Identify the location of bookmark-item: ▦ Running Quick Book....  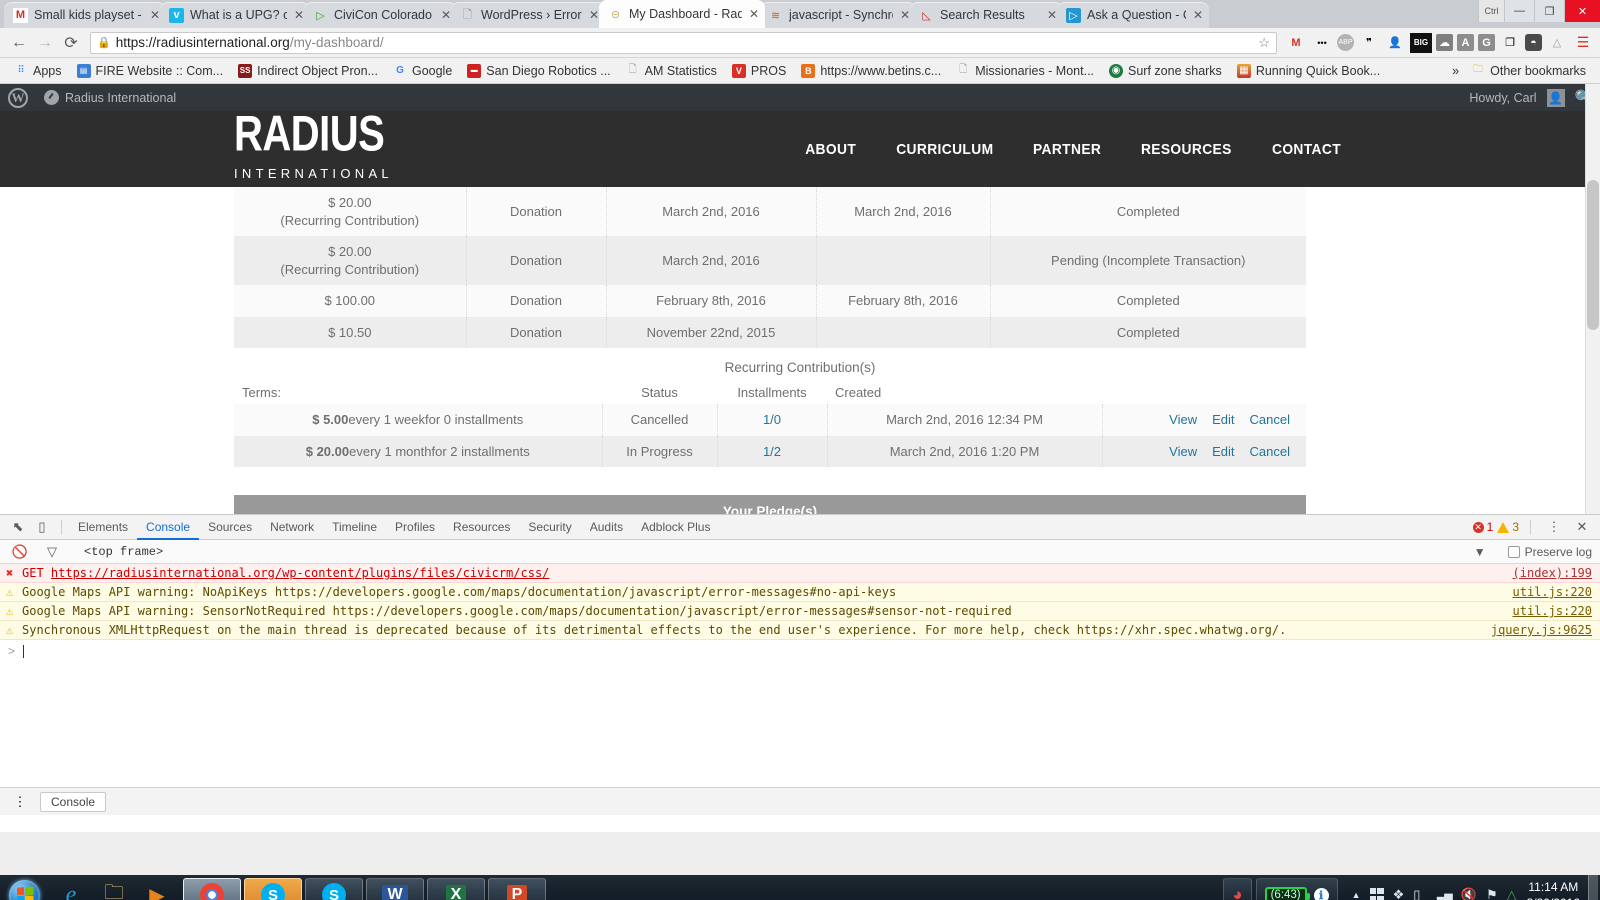
(1308, 71).